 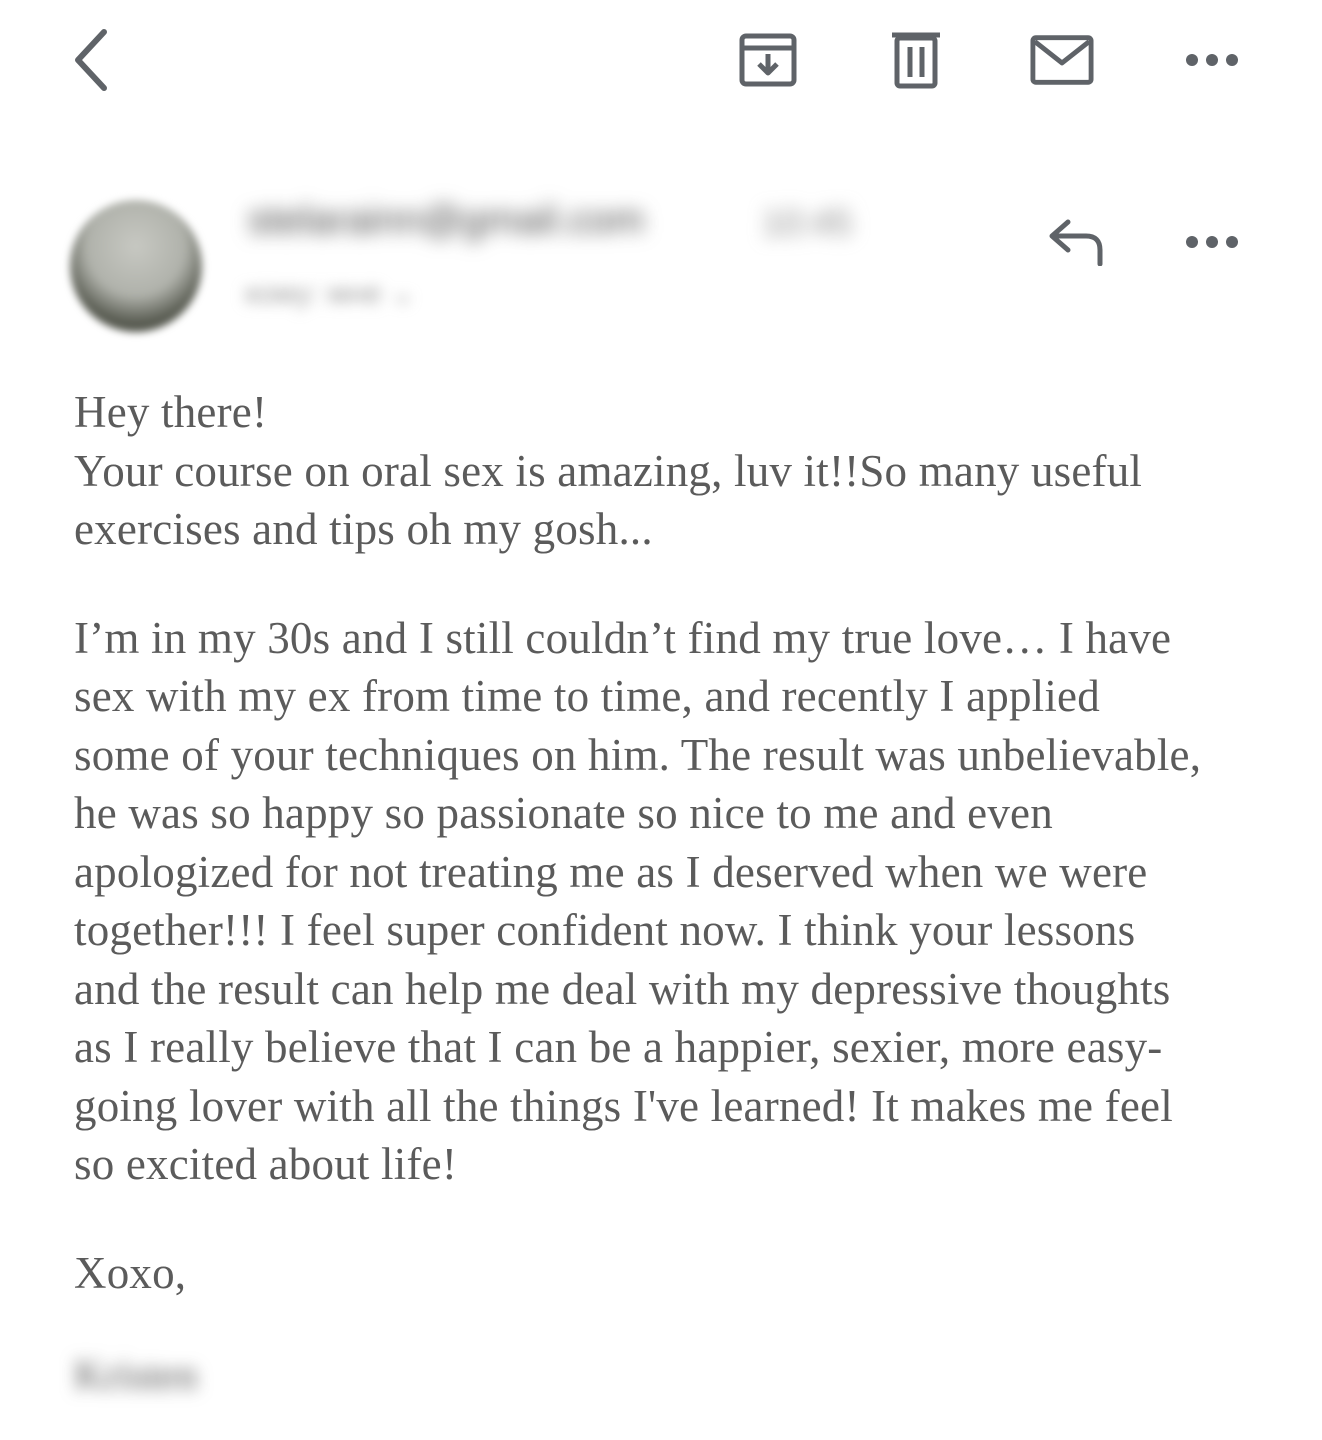 What do you see at coordinates (330, 293) in the screenshot?
I see `recipient-line: кому: мне ⌄` at bounding box center [330, 293].